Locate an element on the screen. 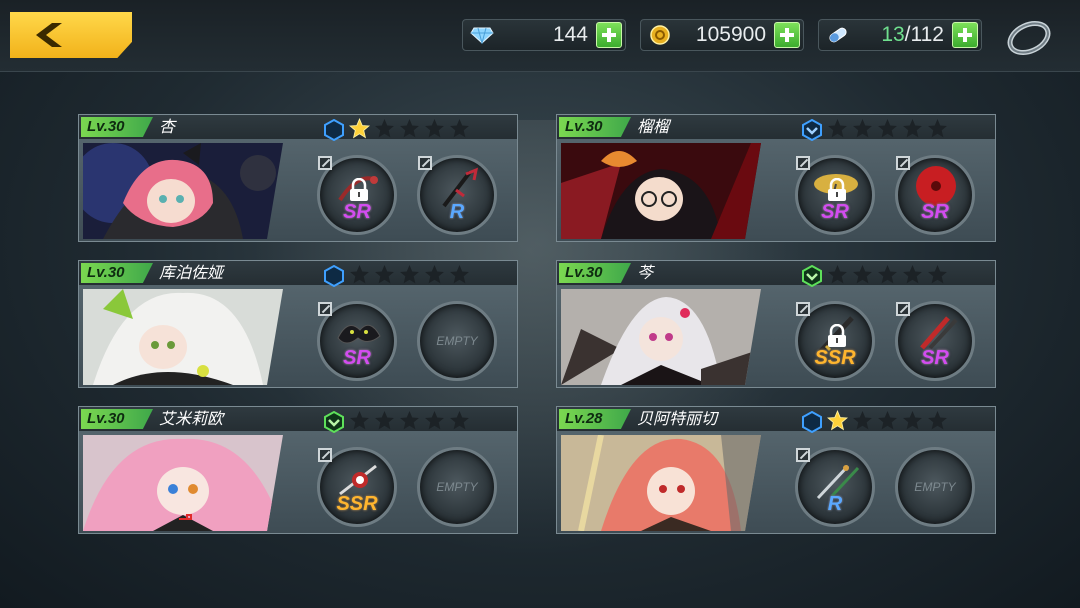 The image size is (1080, 608). gem-icon is located at coordinates (482, 35).